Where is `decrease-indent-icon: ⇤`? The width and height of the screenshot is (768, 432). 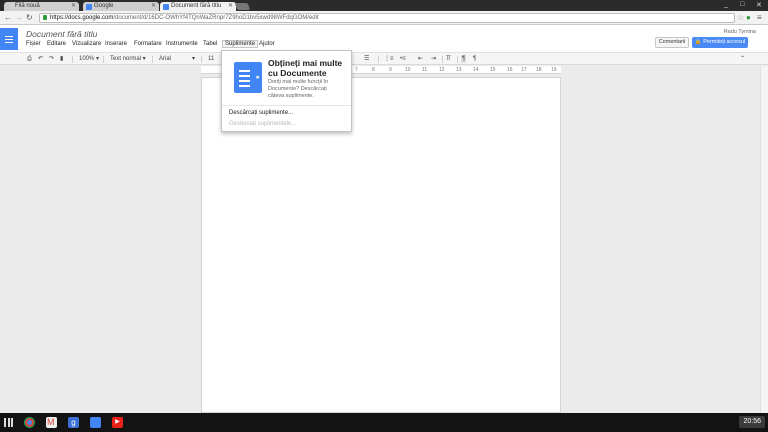 decrease-indent-icon: ⇤ is located at coordinates (420, 59).